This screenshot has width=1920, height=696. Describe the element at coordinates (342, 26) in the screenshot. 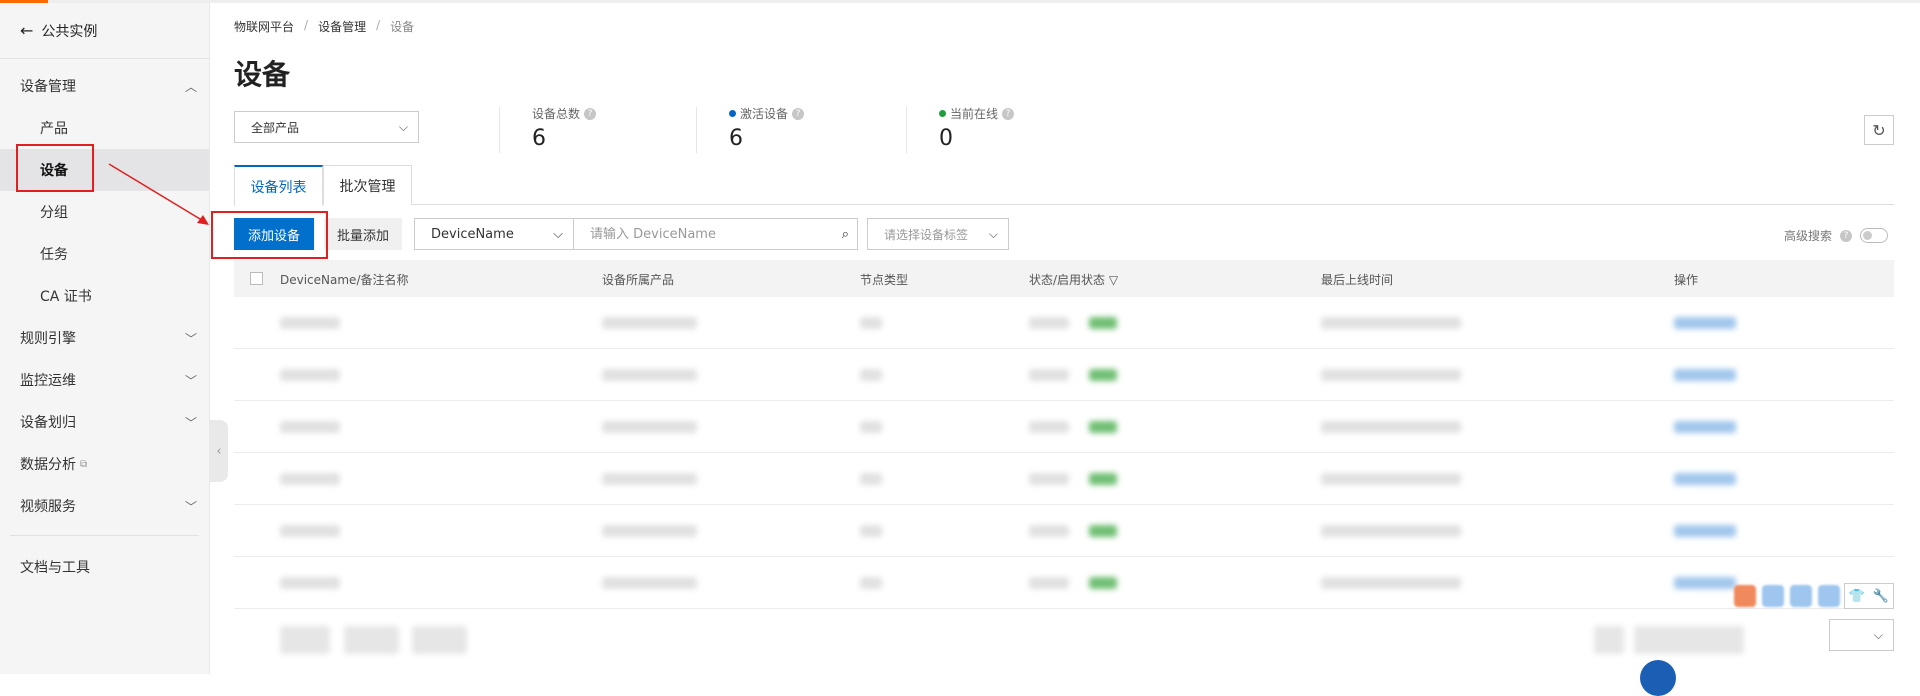

I see `breadcrumb-item: 设备管理` at that location.